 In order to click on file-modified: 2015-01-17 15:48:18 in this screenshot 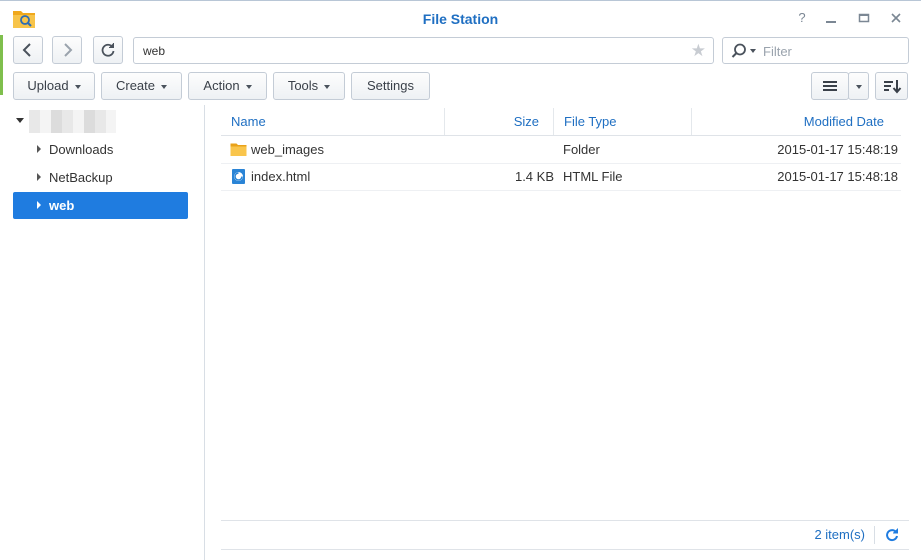, I will do `click(837, 176)`.